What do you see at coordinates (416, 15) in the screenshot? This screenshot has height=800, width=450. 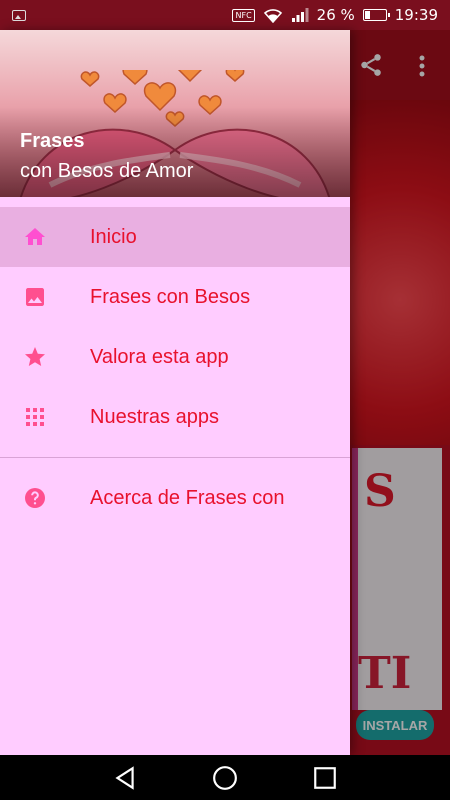 I see `clock: 19:39` at bounding box center [416, 15].